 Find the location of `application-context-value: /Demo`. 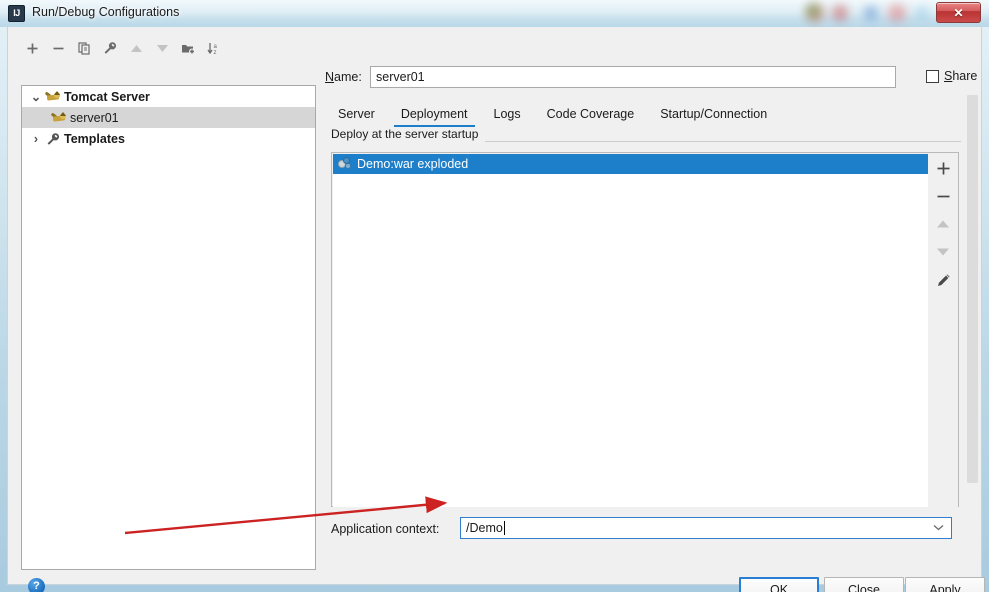

application-context-value: /Demo is located at coordinates (484, 528).